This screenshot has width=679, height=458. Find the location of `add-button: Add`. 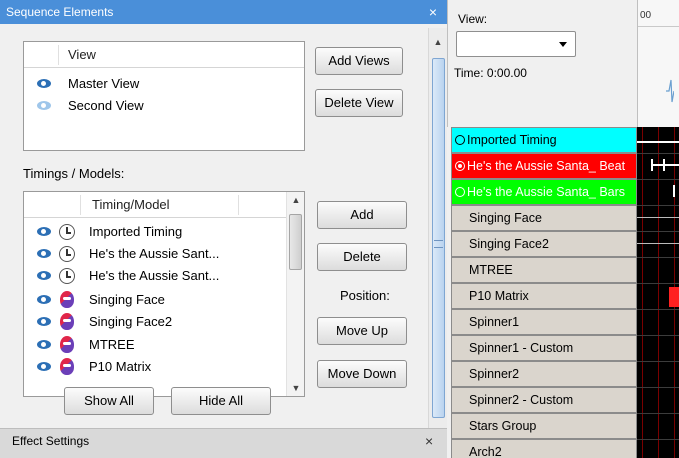

add-button: Add is located at coordinates (362, 215).